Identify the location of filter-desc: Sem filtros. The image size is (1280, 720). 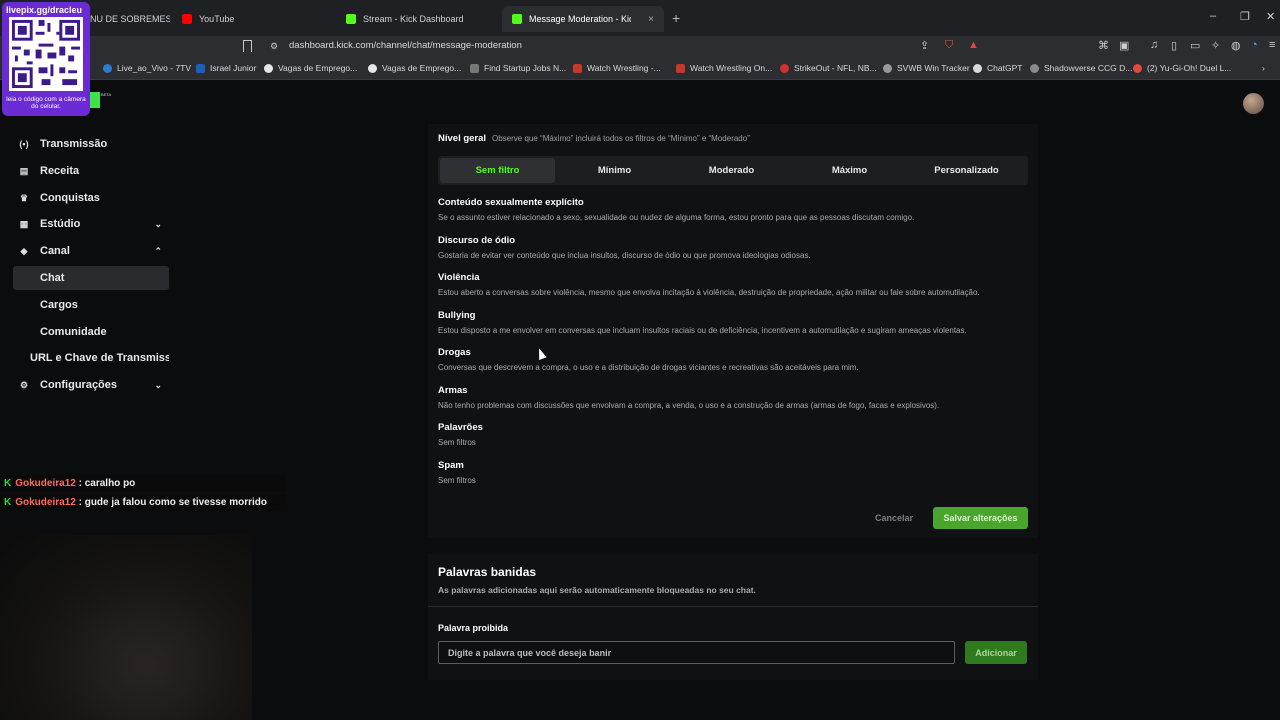
(457, 442).